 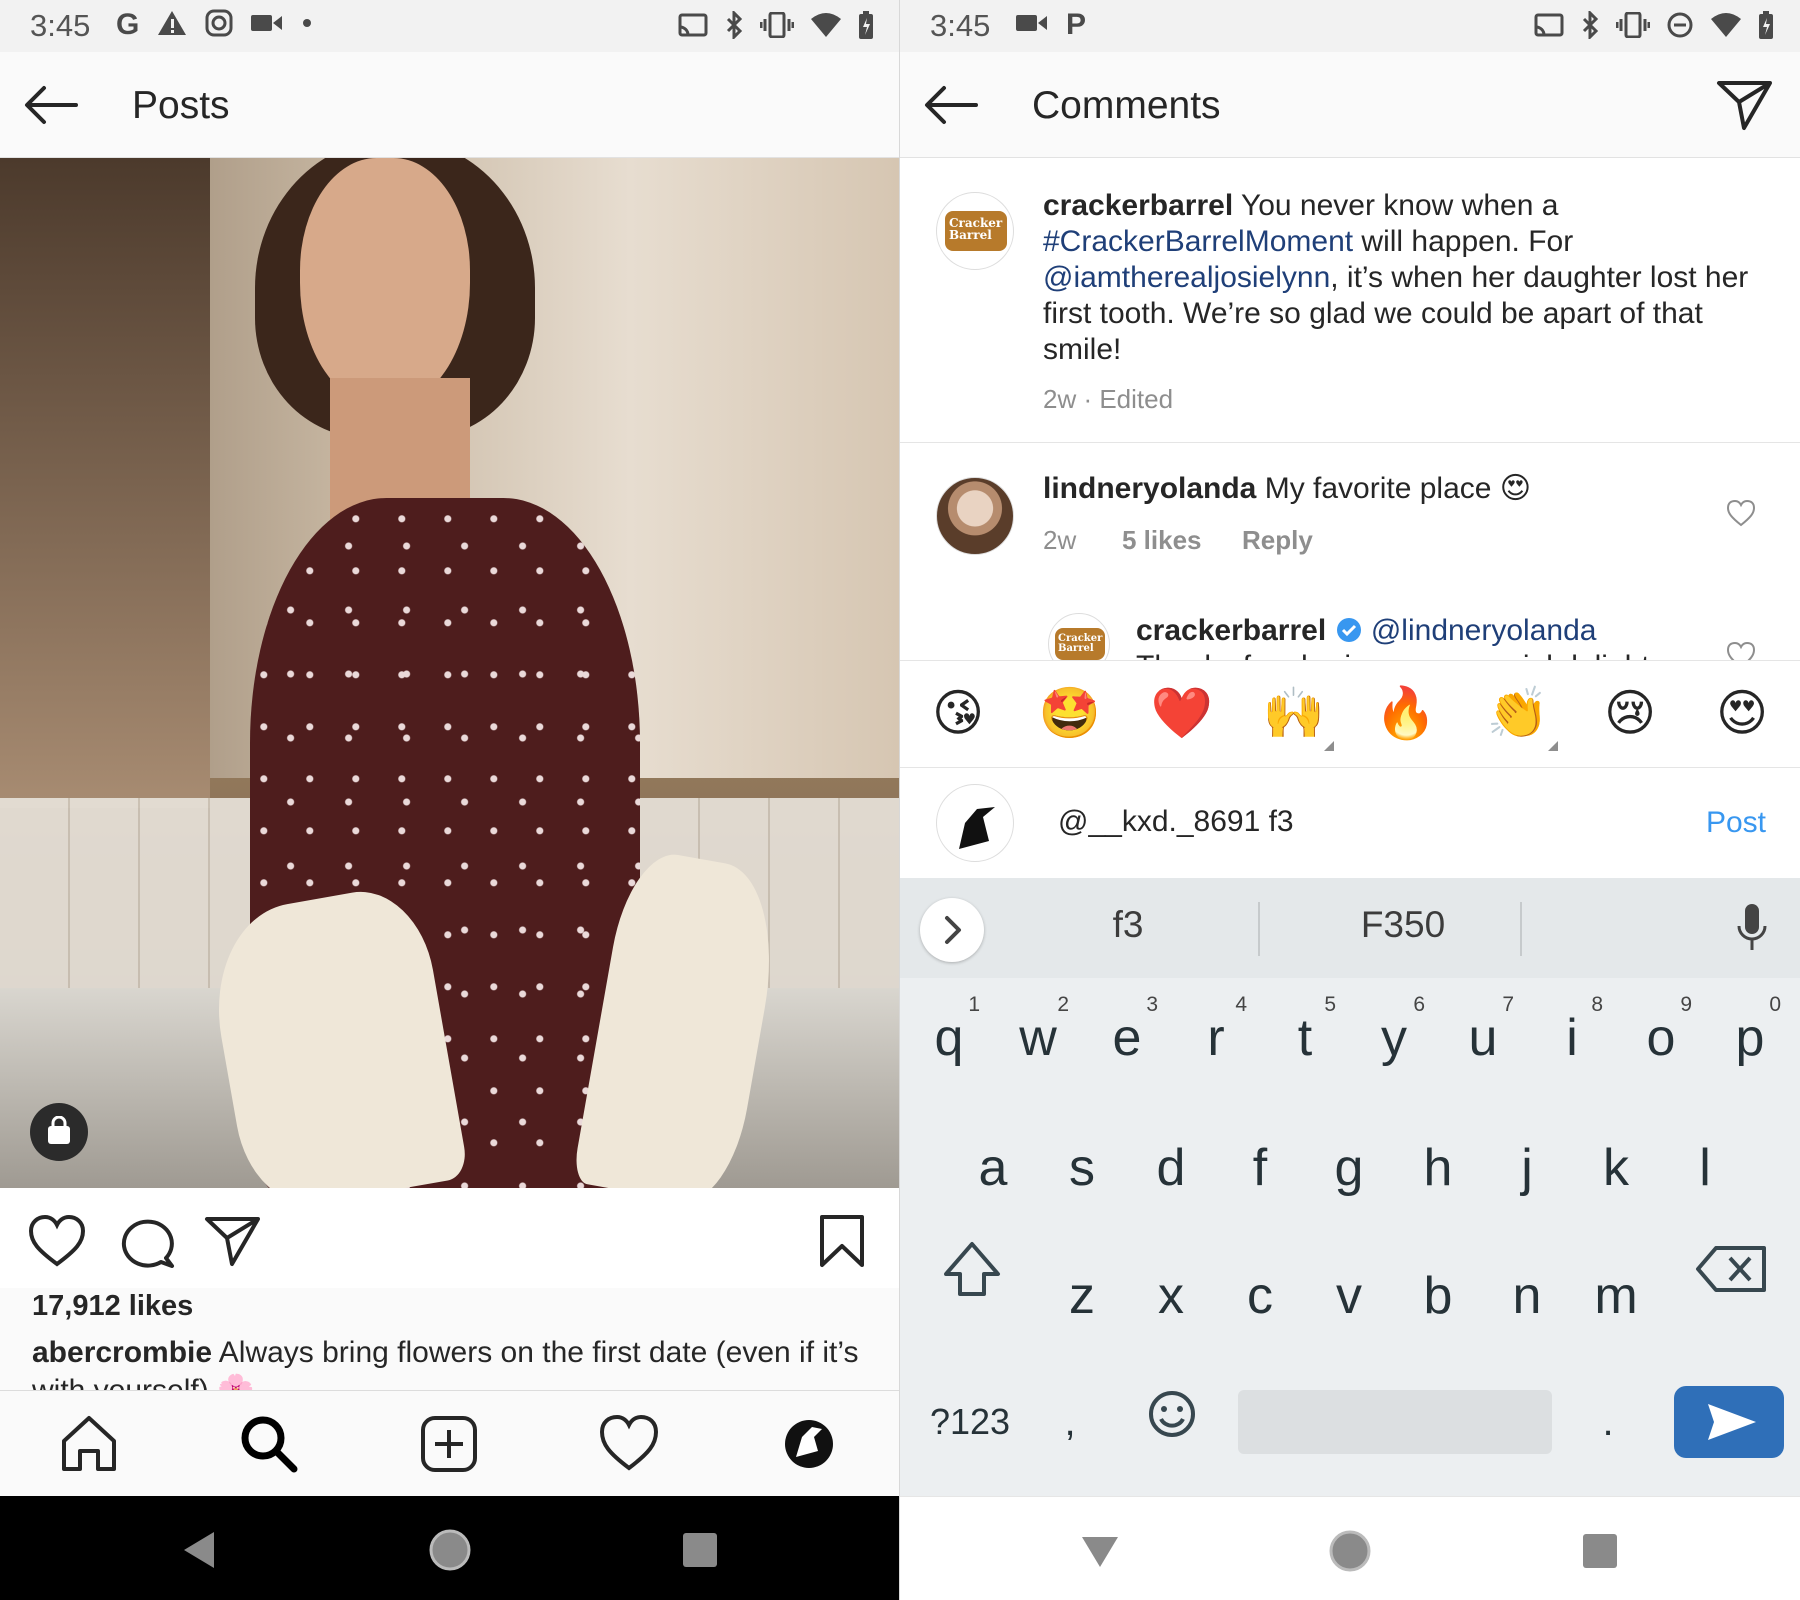 I want to click on video-icon, so click(x=1032, y=25).